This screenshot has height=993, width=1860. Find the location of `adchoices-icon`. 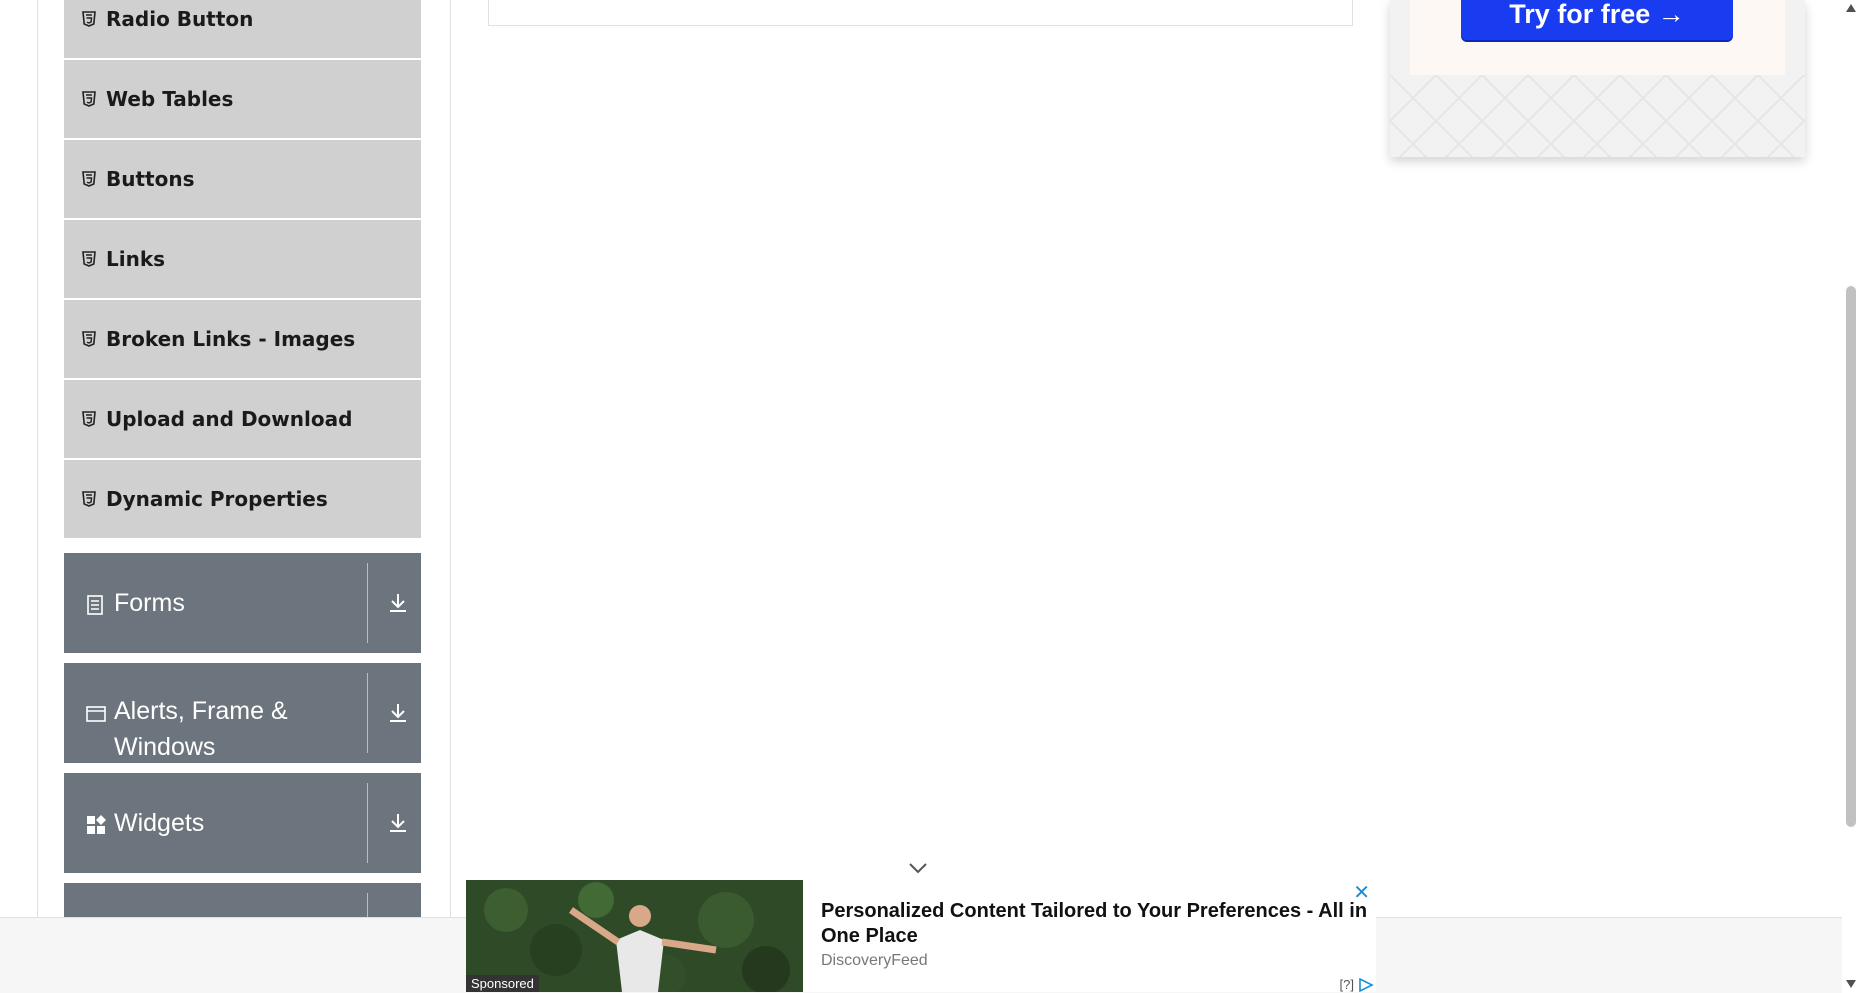

adchoices-icon is located at coordinates (1366, 984).